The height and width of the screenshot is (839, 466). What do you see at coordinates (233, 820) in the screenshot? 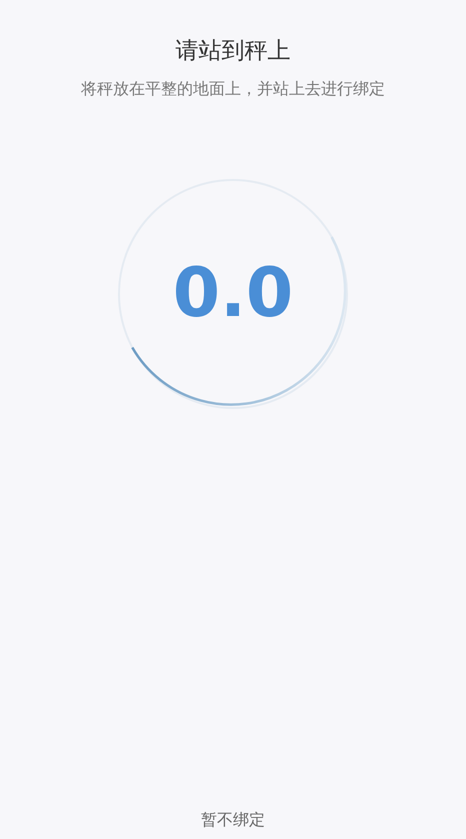
I see `skip-button: 暂不绑定` at bounding box center [233, 820].